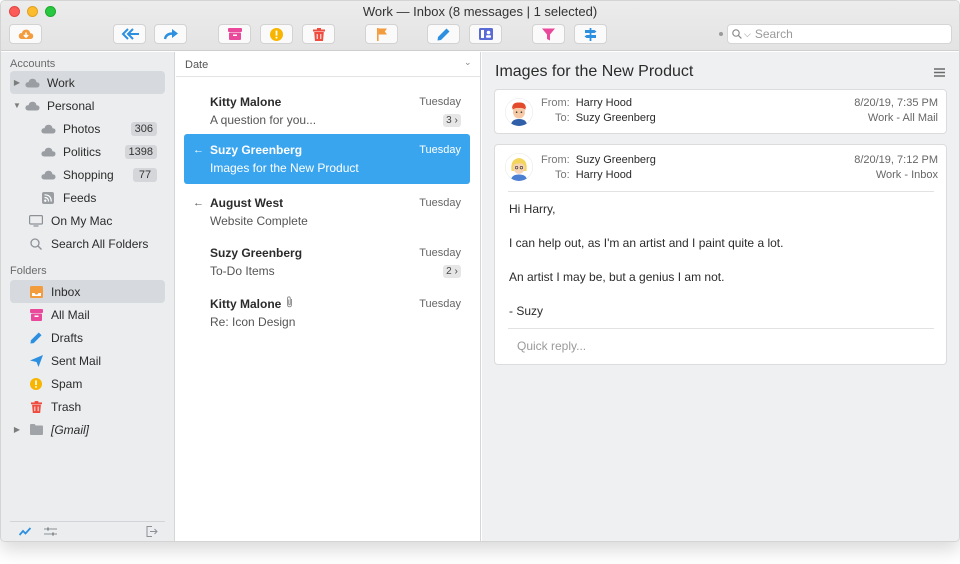 The image size is (960, 564). I want to click on sidebar-item-politics: Politics 1398, so click(87, 151).